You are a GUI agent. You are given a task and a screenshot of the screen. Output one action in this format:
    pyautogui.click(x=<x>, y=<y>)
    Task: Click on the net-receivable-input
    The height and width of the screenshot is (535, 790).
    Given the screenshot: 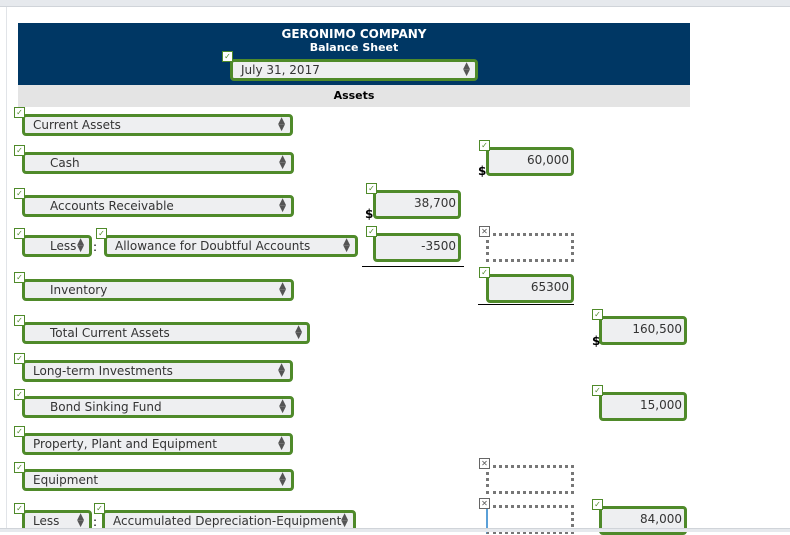 What is the action you would take?
    pyautogui.click(x=530, y=247)
    